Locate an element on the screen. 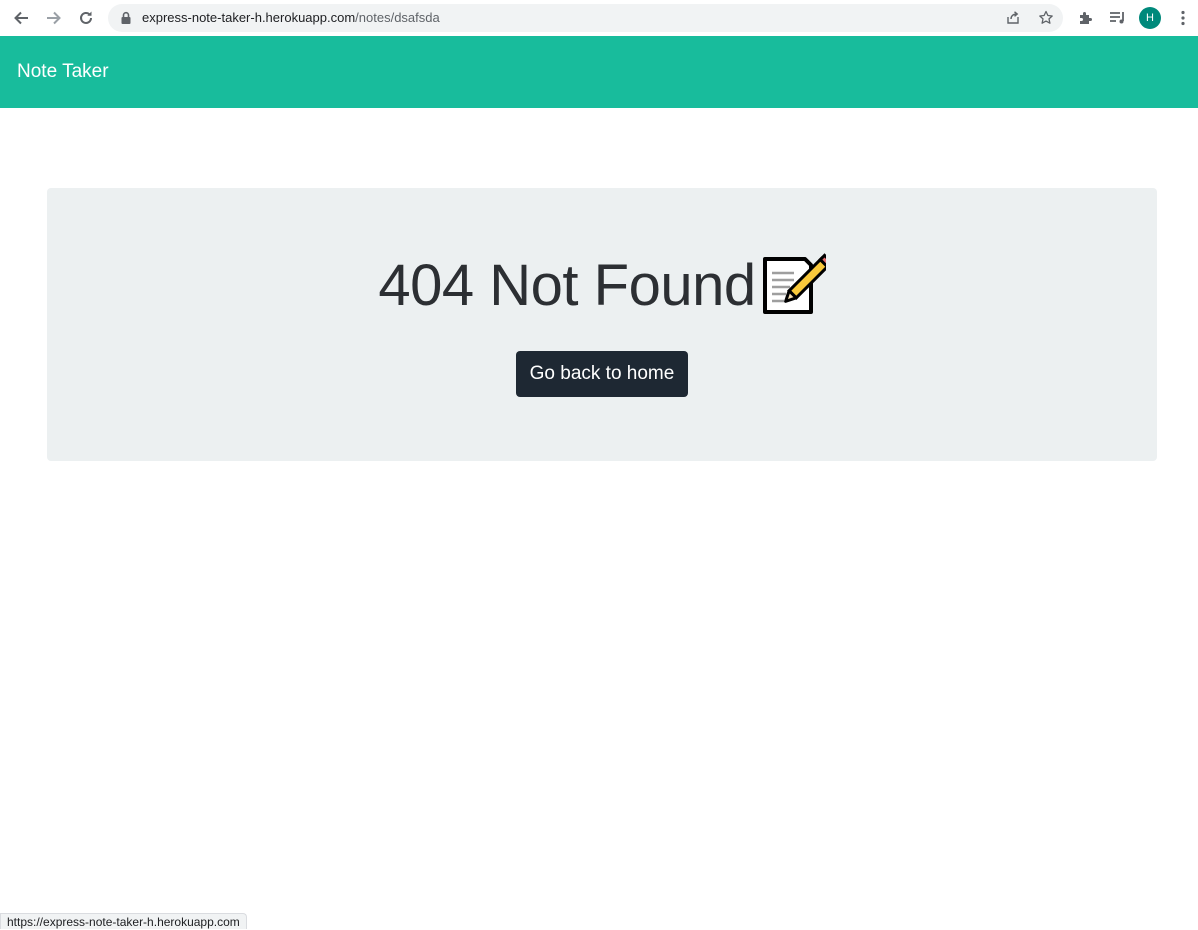 The image size is (1198, 930). arrow-left-icon is located at coordinates (21, 18).